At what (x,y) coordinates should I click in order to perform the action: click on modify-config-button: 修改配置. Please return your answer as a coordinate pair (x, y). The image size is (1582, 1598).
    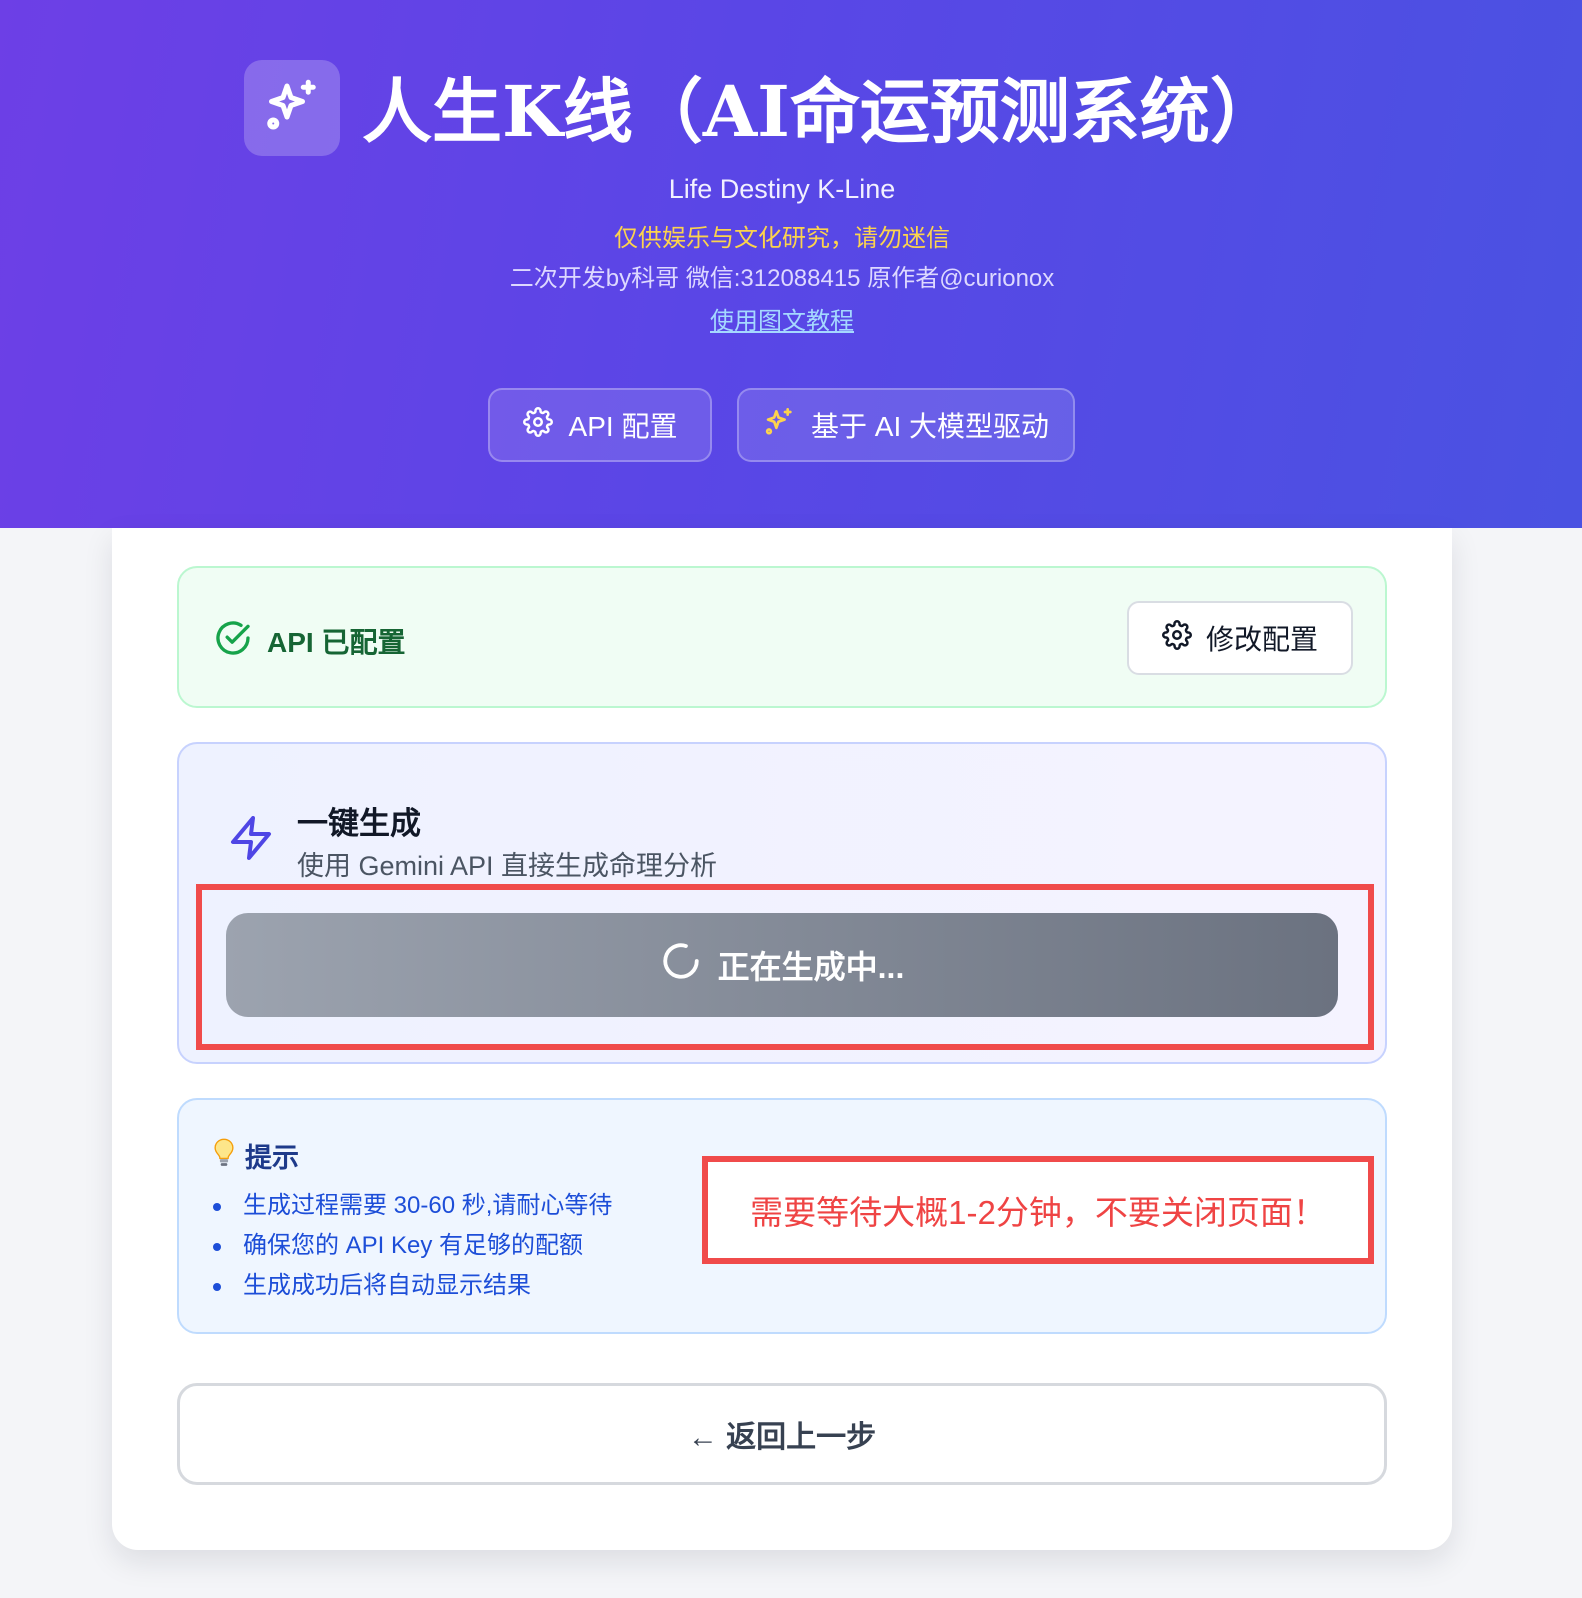
    Looking at the image, I should click on (1240, 638).